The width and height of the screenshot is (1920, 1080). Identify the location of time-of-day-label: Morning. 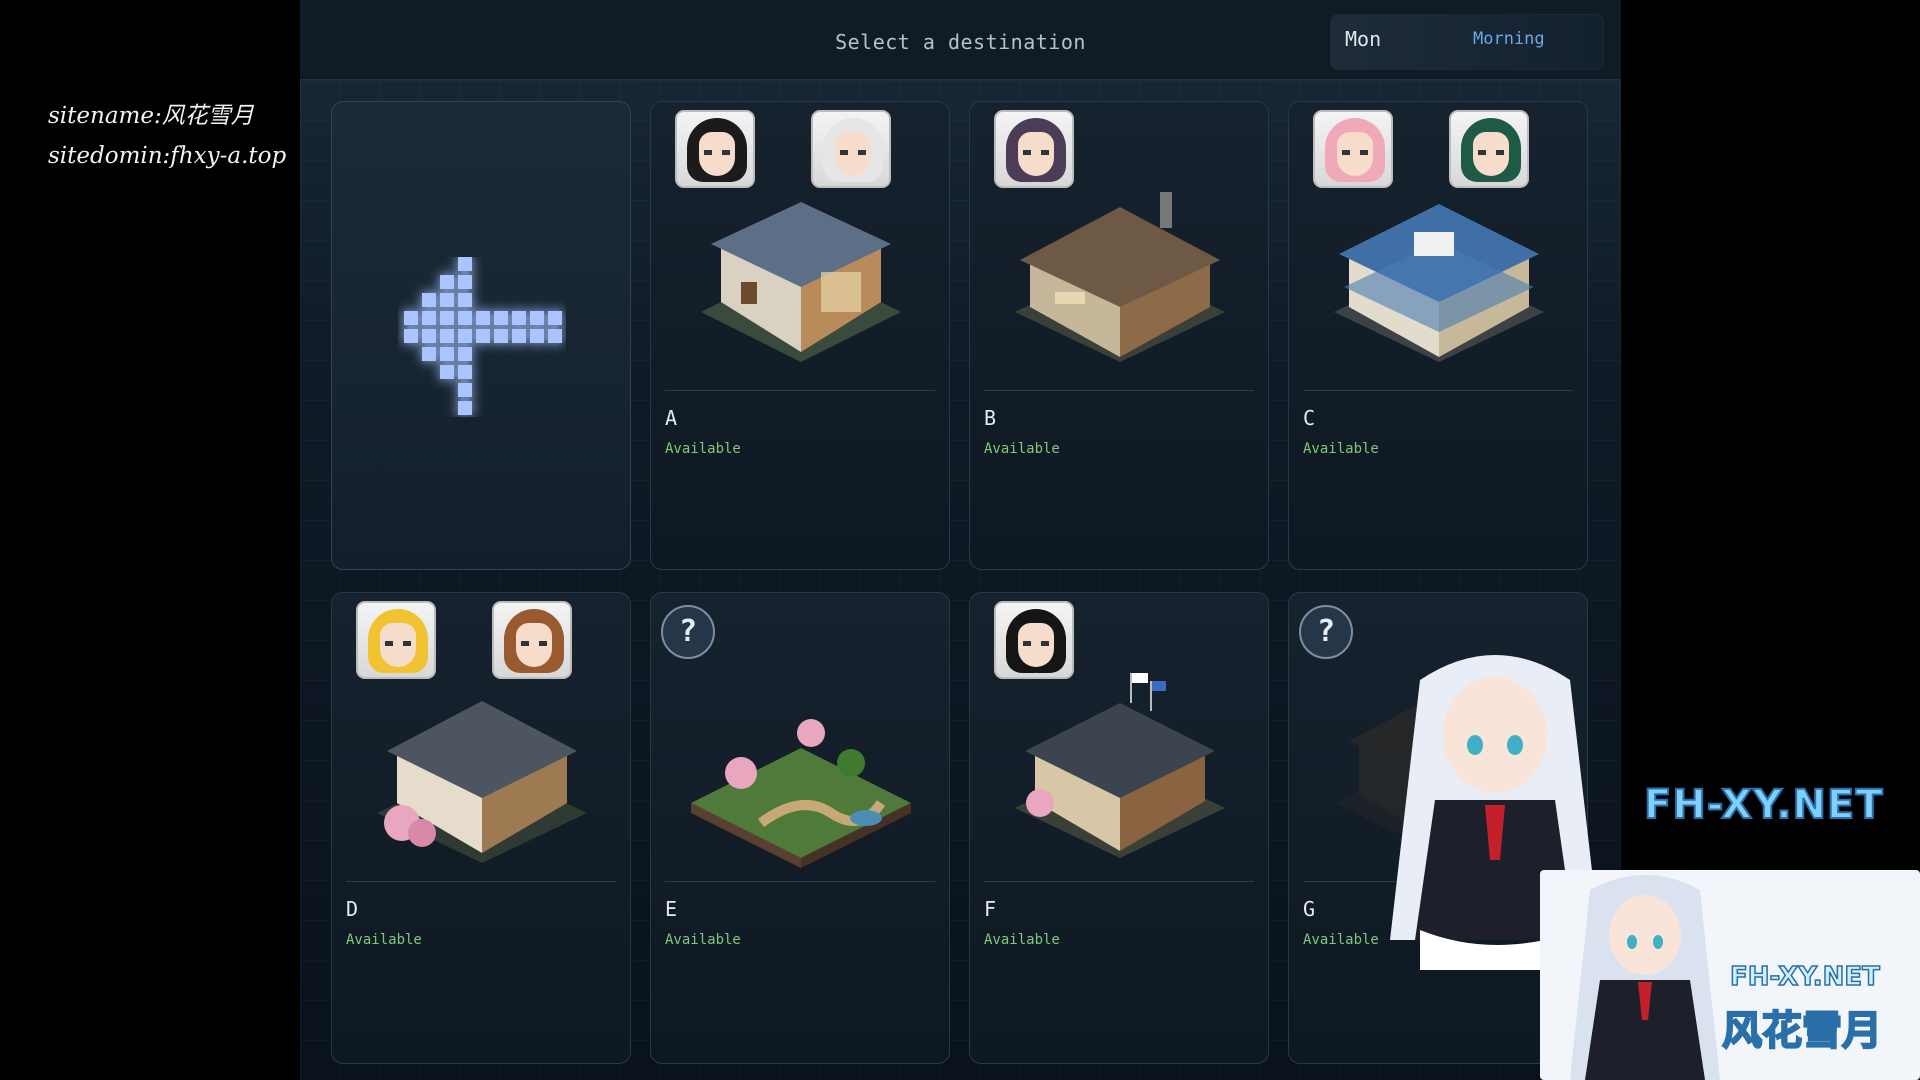
(1509, 39).